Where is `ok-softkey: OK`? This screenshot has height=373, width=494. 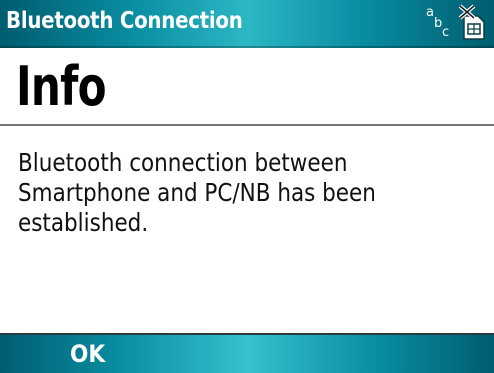 ok-softkey: OK is located at coordinates (124, 354).